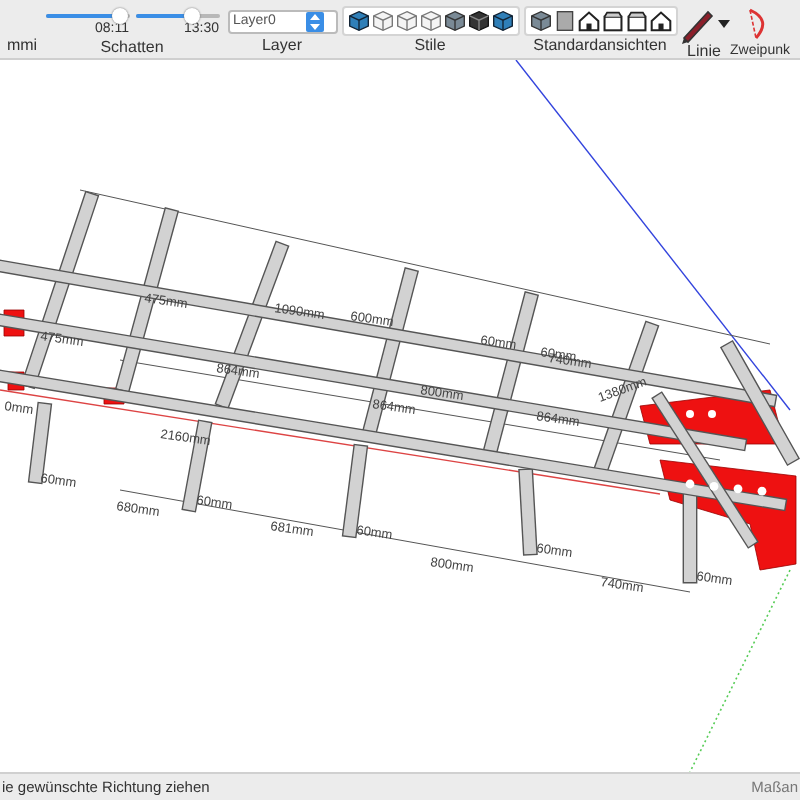  Describe the element at coordinates (314, 21) in the screenshot. I see `dropdown-arrows-icon` at that location.